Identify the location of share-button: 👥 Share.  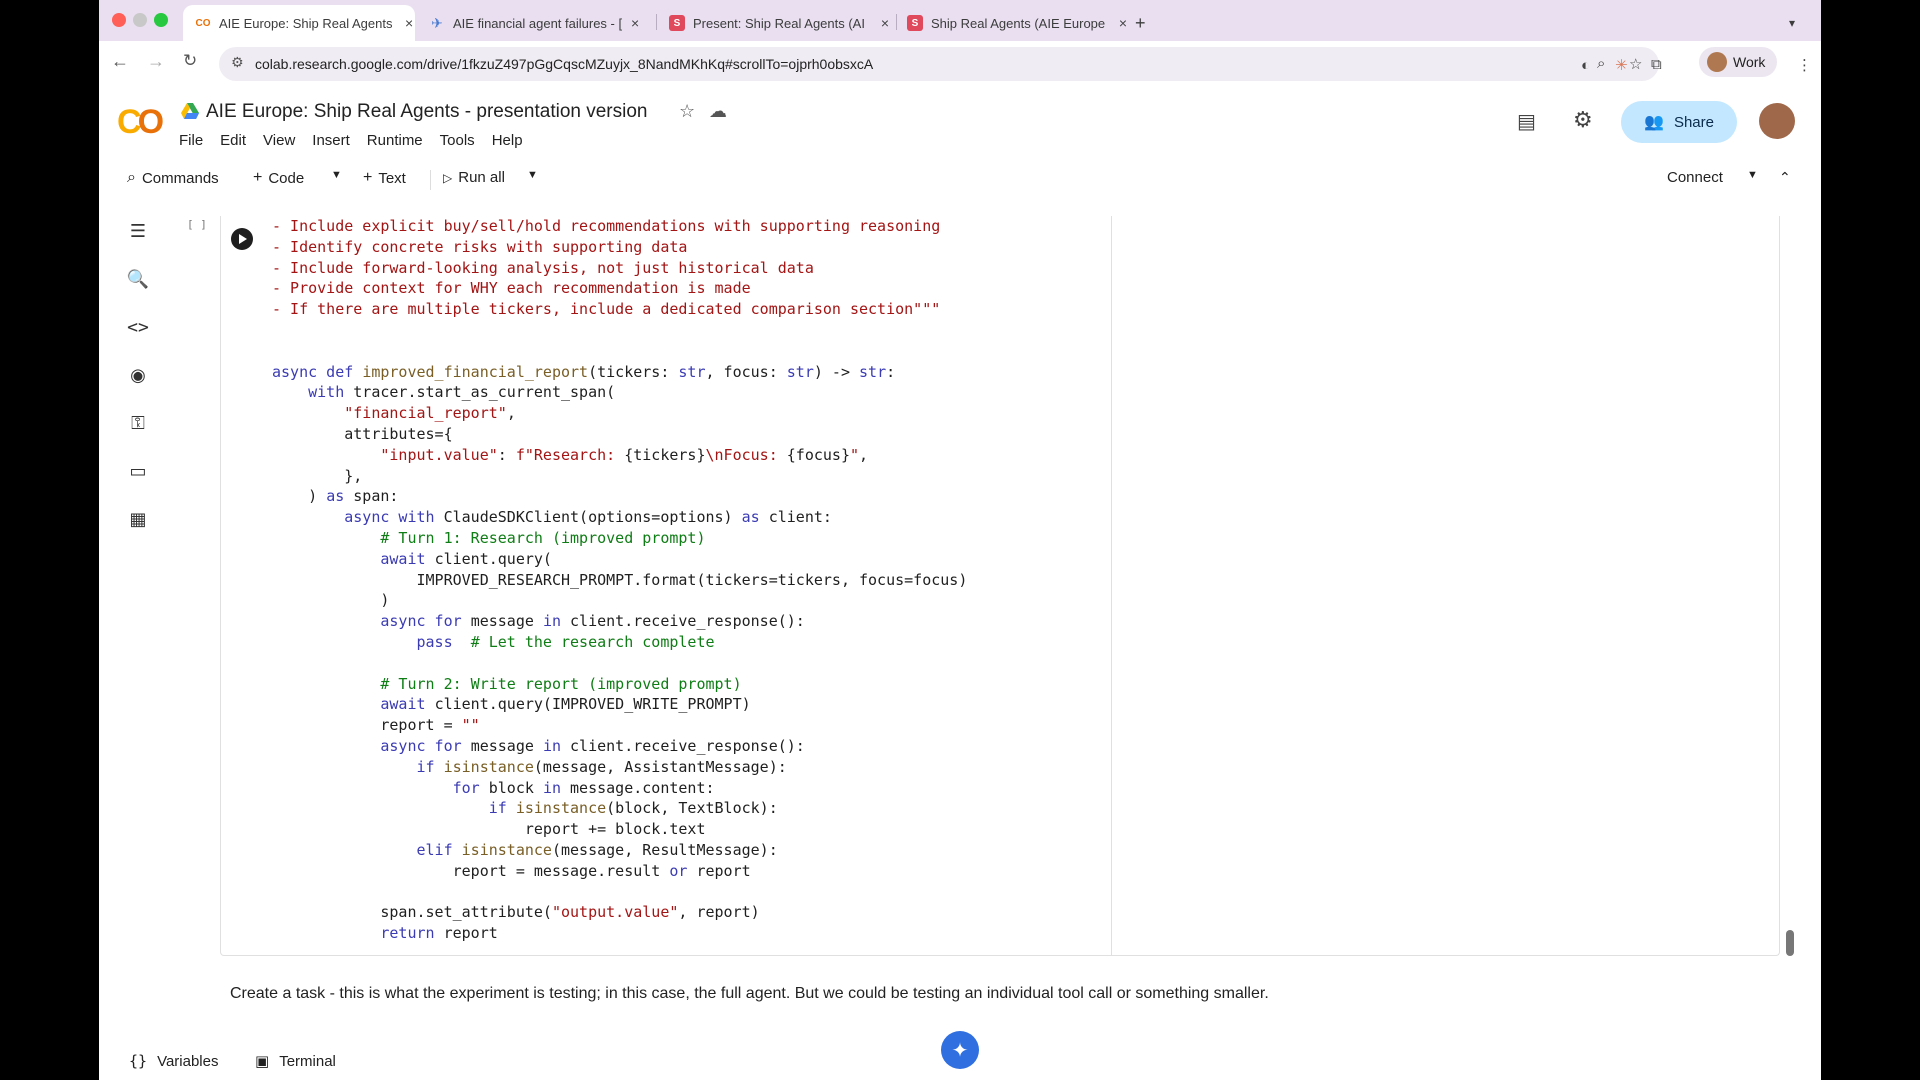
(1679, 122).